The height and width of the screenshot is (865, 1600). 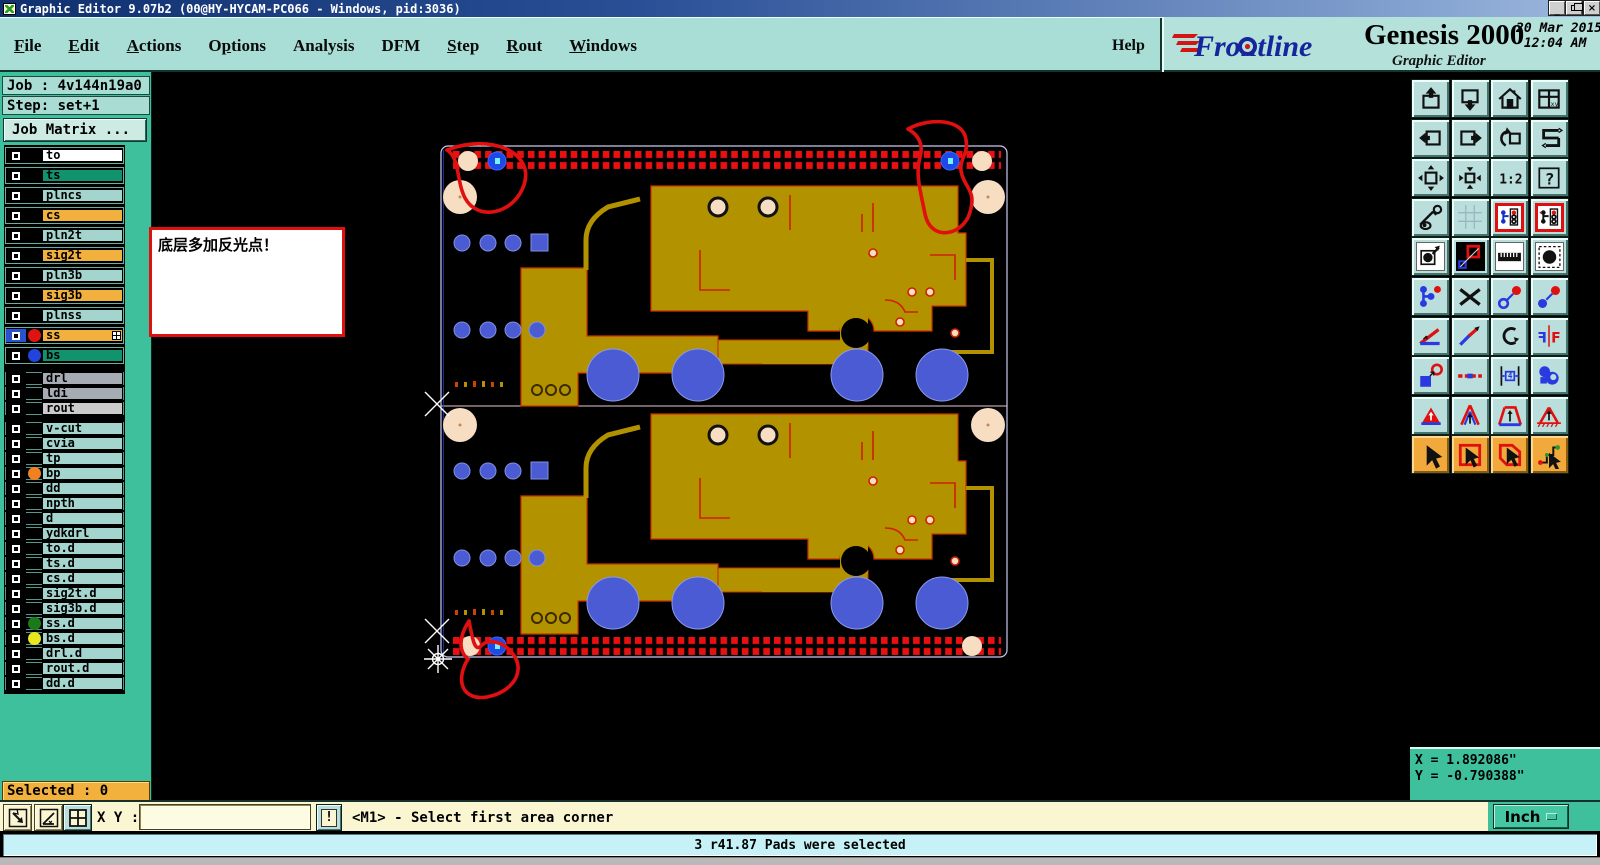 I want to click on angle-snap-button, so click(x=1430, y=336).